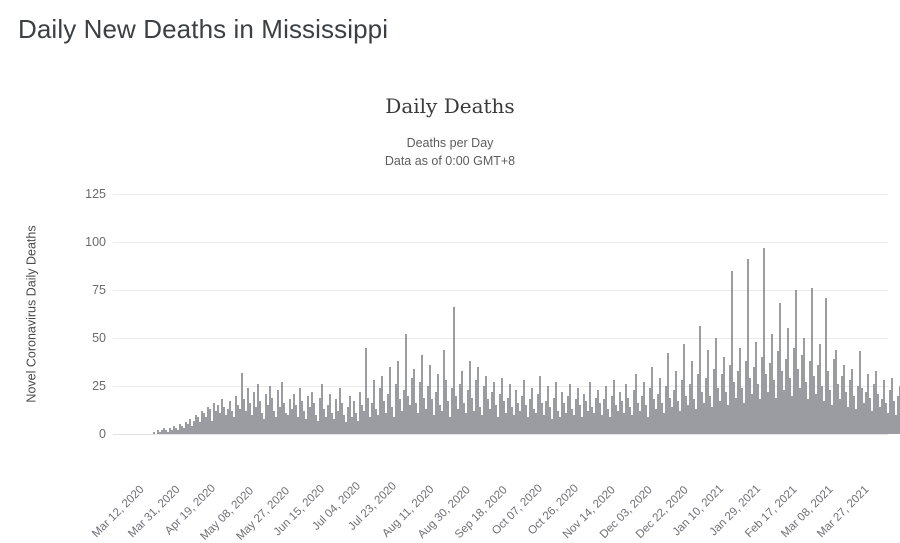 The height and width of the screenshot is (543, 900). I want to click on y-tick-label: 75, so click(99, 290).